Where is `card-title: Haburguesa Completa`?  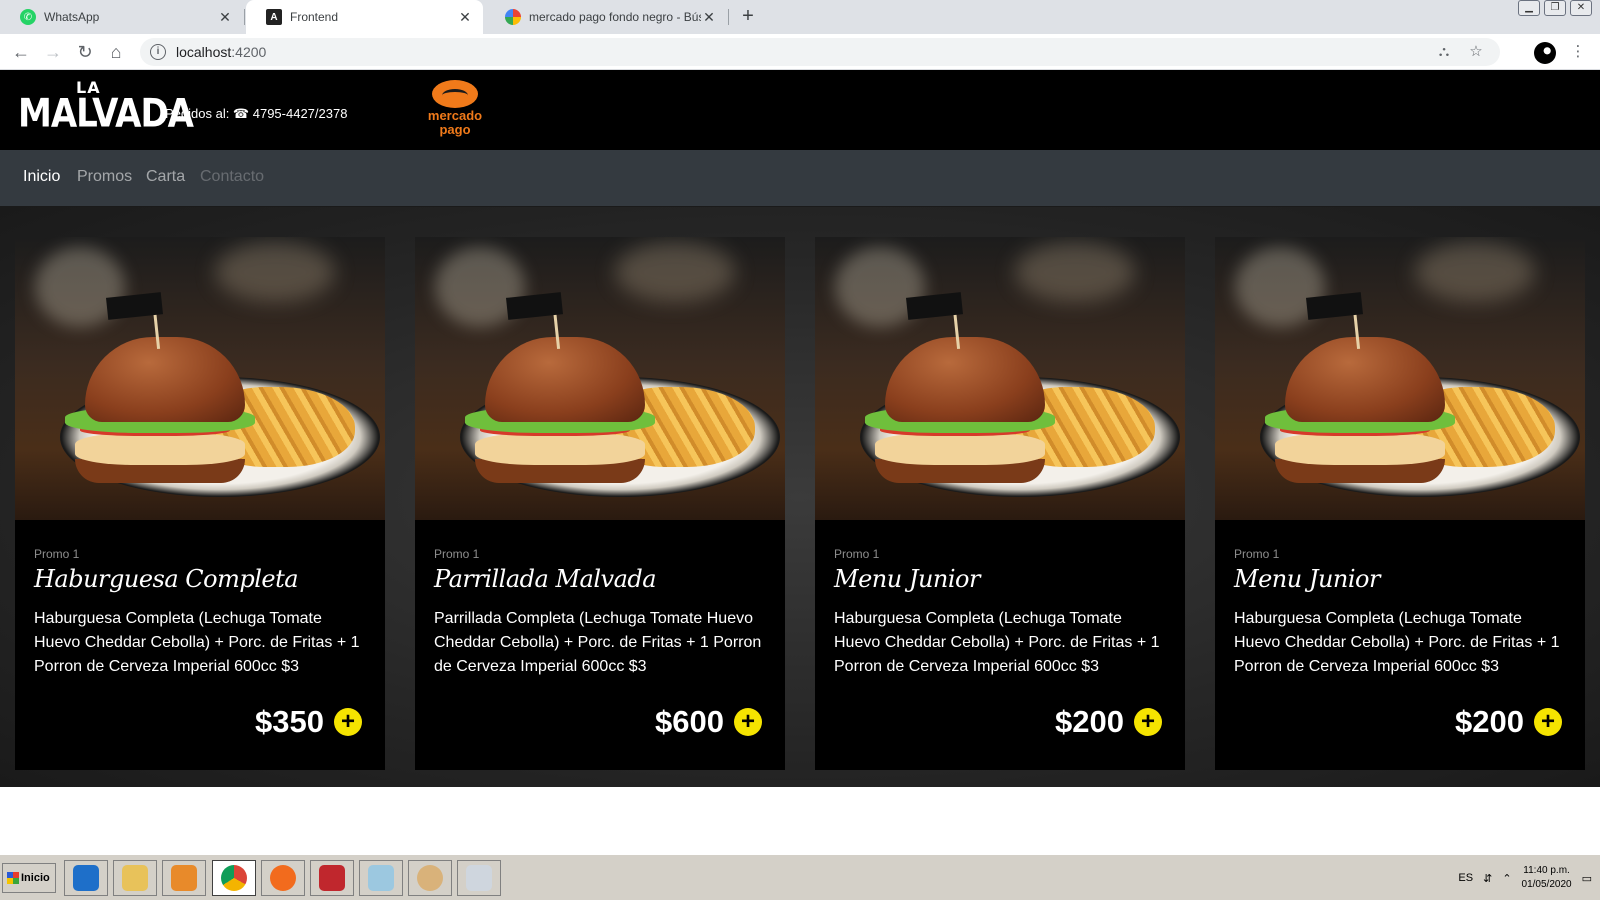
card-title: Haburguesa Completa is located at coordinates (166, 579).